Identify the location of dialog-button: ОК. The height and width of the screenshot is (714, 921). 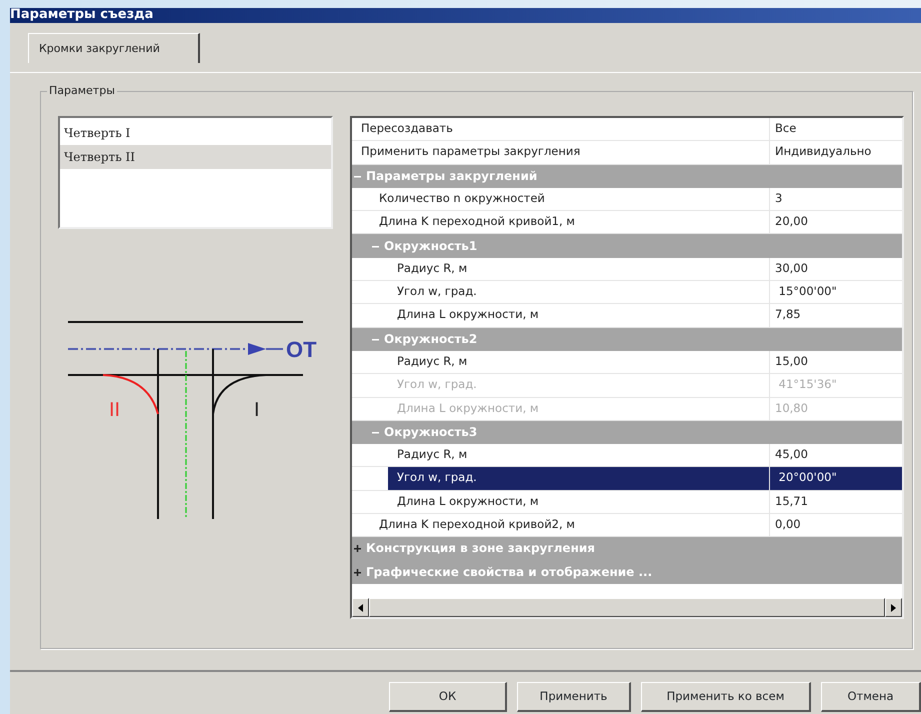
(448, 697).